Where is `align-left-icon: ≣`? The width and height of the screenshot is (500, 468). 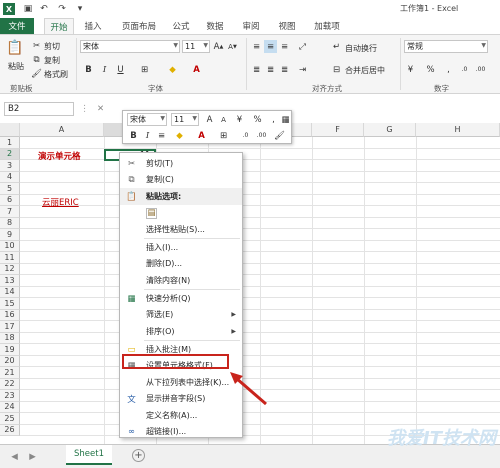
align-left-icon: ≣ is located at coordinates (256, 69).